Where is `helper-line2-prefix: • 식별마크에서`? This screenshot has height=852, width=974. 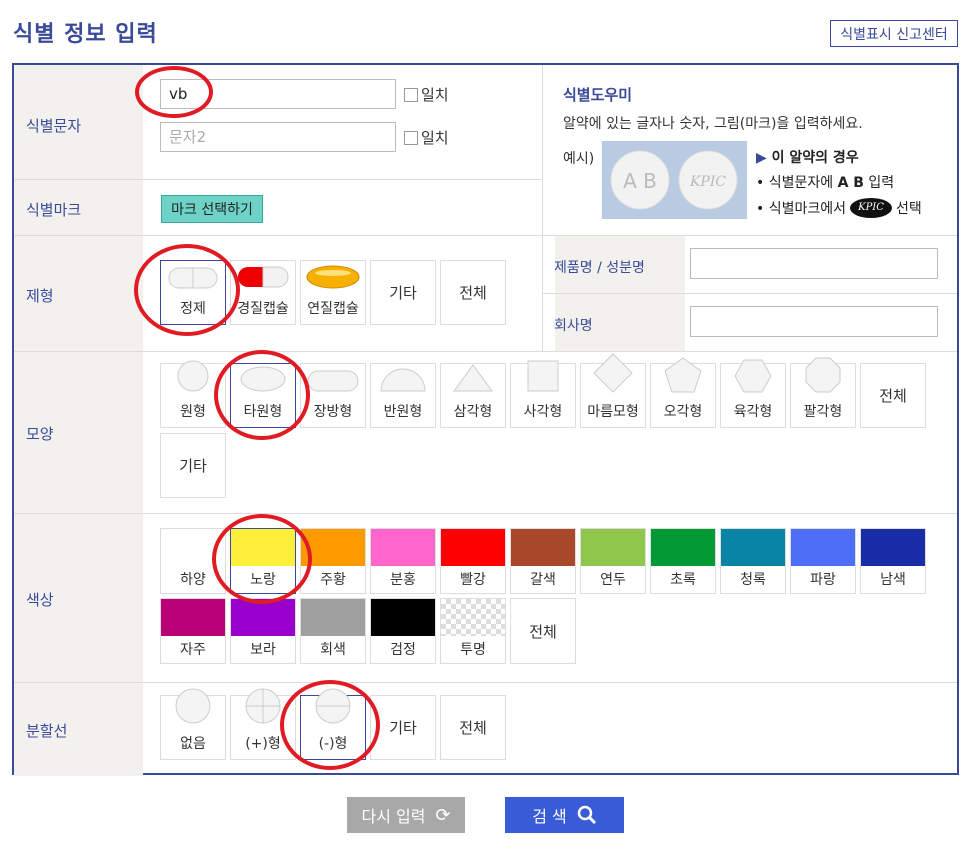 helper-line2-prefix: • 식별마크에서 is located at coordinates (801, 209).